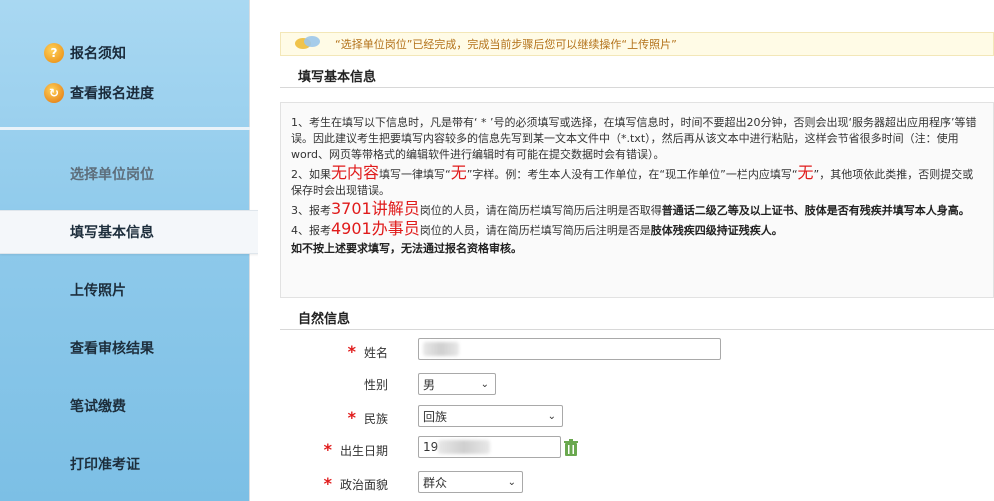 Image resolution: width=994 pixels, height=501 pixels. I want to click on step-label: 打印准考证, so click(105, 465).